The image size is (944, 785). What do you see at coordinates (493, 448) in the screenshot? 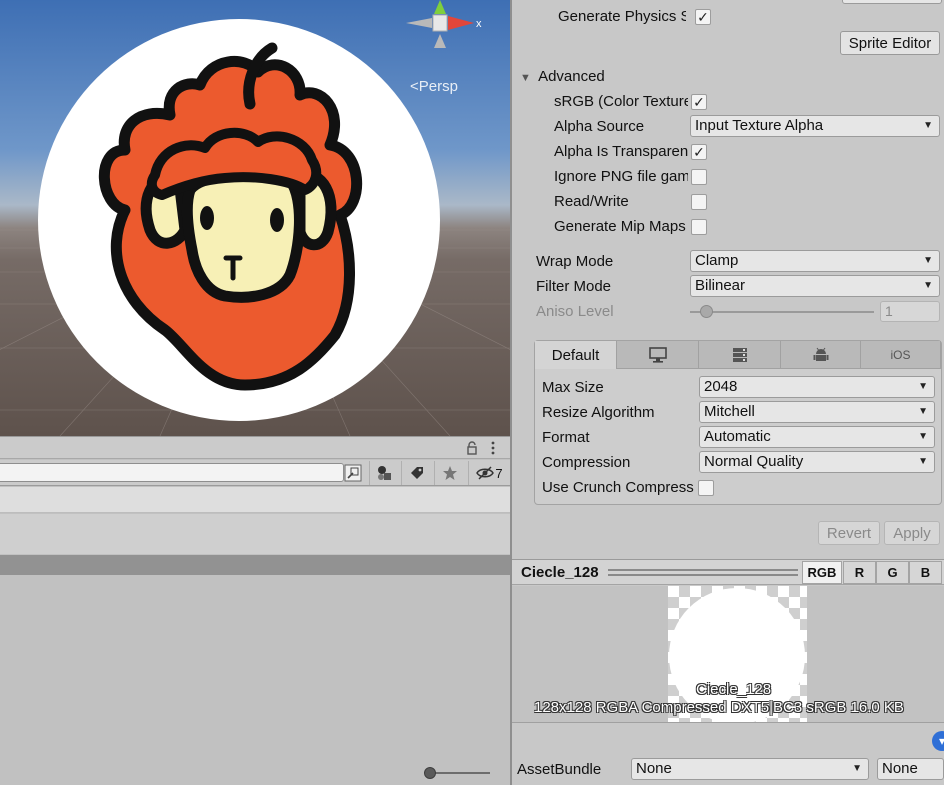
I see `more-options-icon` at bounding box center [493, 448].